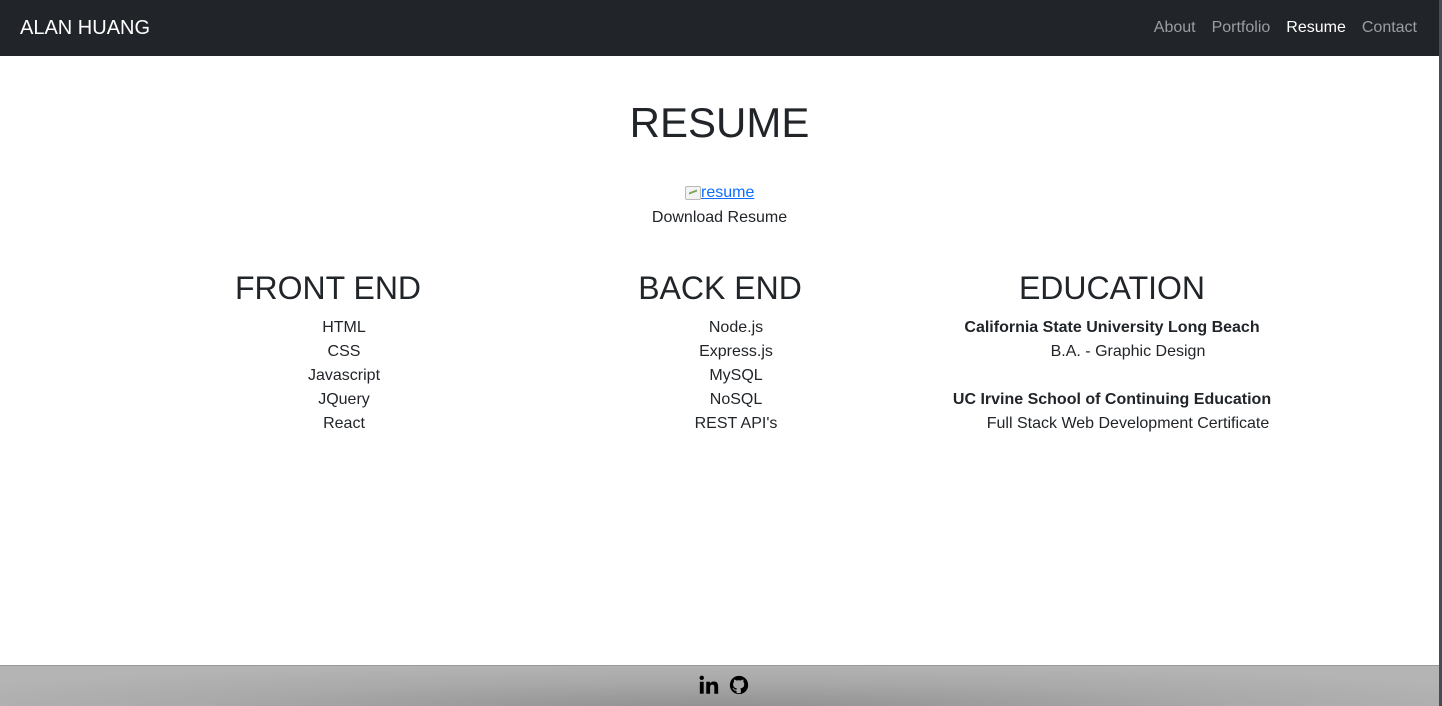  Describe the element at coordinates (85, 28) in the screenshot. I see `brand-logo-text: ALAN HUANG` at that location.